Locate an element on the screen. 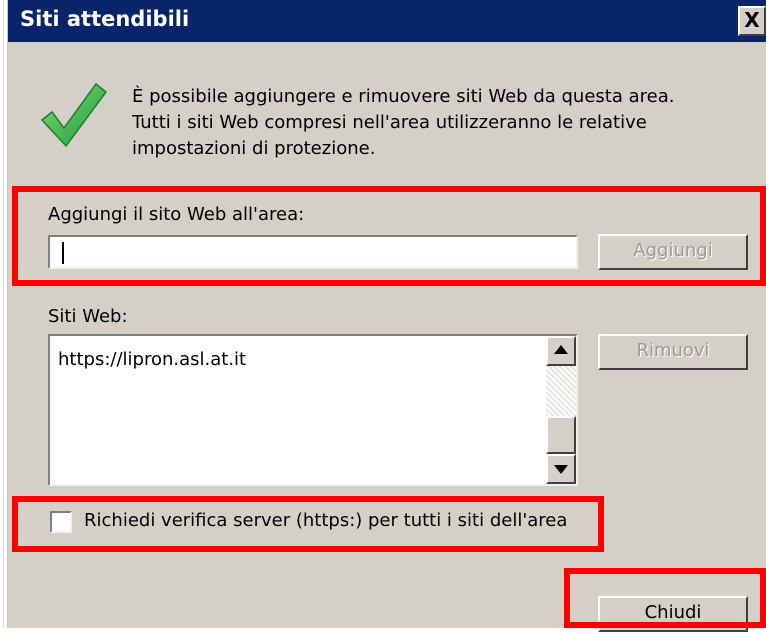 The width and height of the screenshot is (766, 632). sites-scrollbar is located at coordinates (561, 410).